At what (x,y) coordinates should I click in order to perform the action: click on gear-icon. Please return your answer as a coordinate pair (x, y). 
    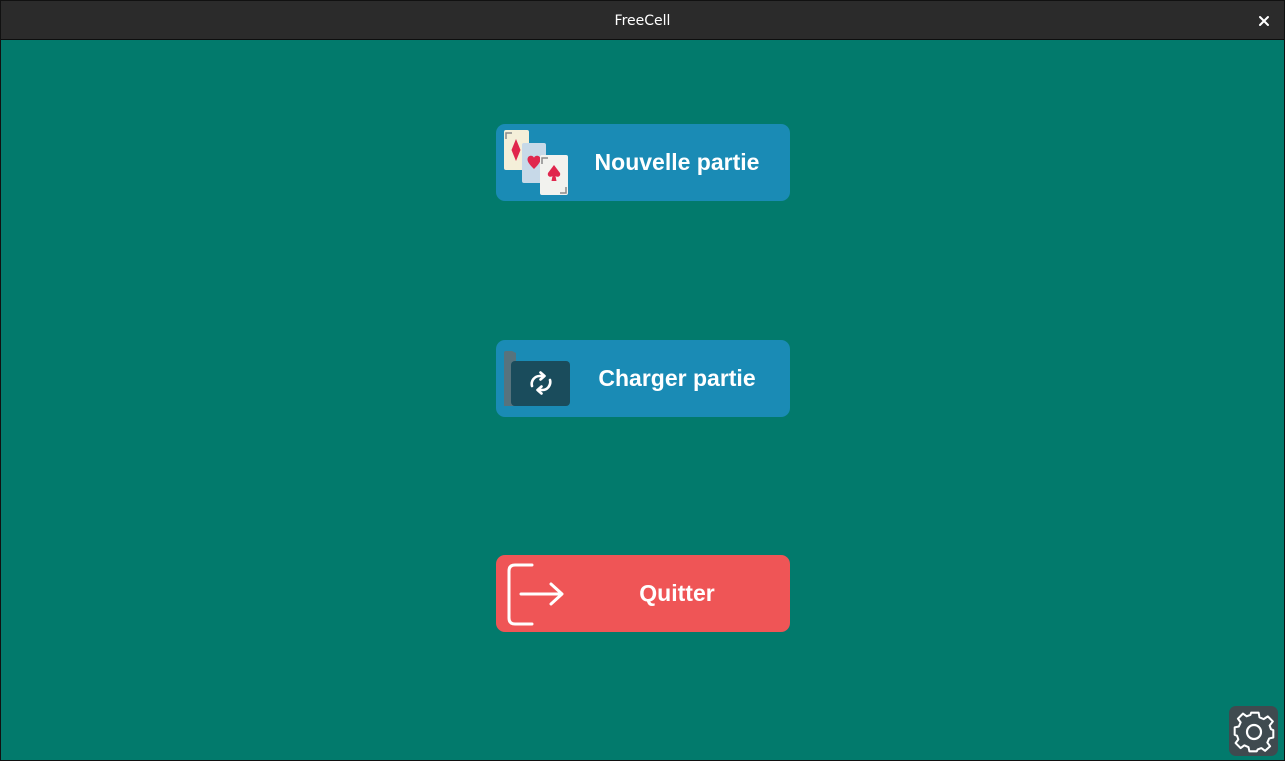
    Looking at the image, I should click on (1254, 732).